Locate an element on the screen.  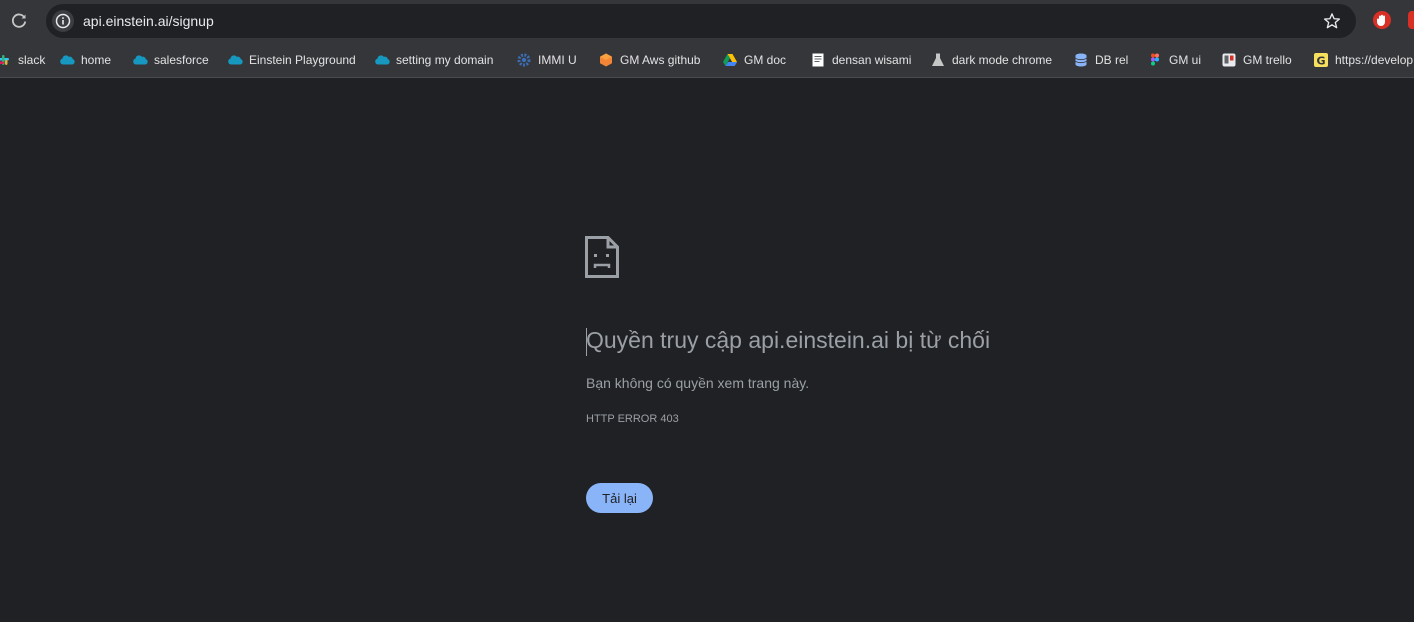
bookmark-label: https://develop is located at coordinates (1374, 60).